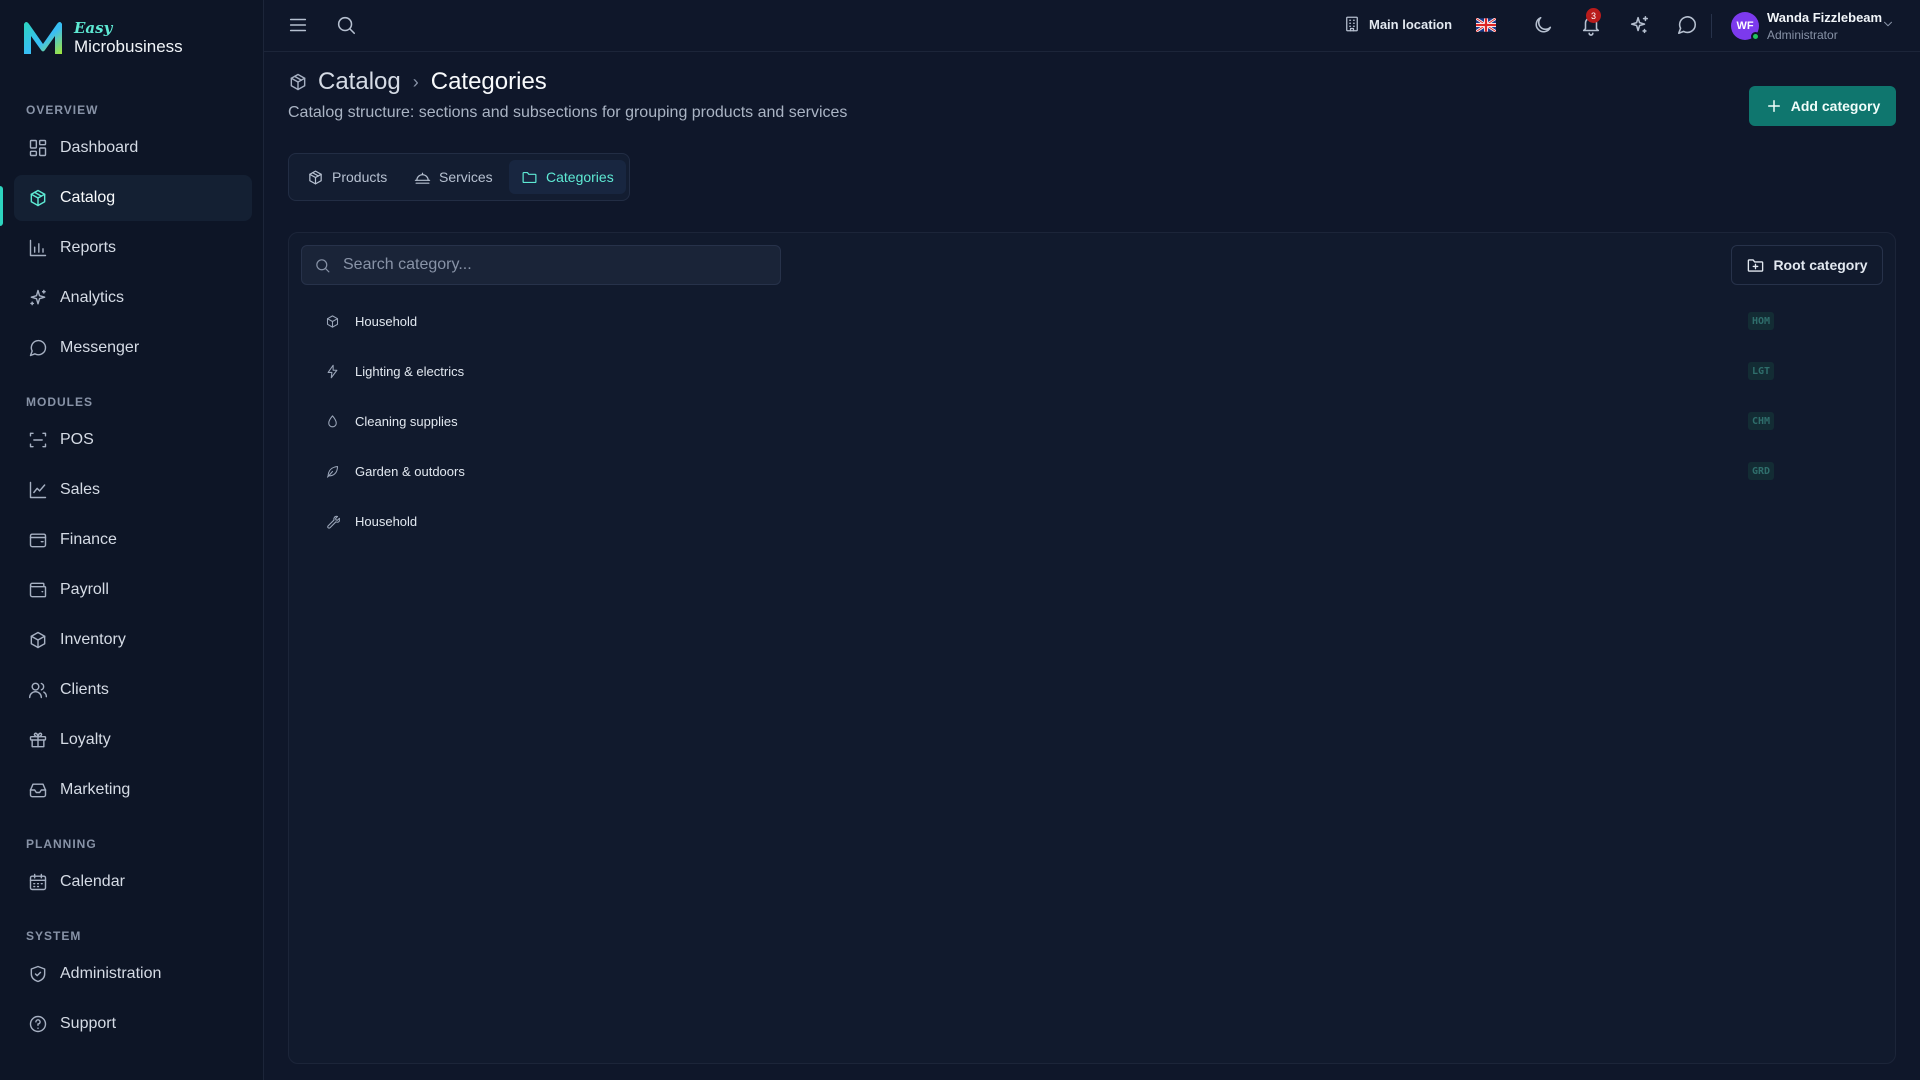 The image size is (1920, 1080). I want to click on sidebar-item-label: Loyalty, so click(85, 739).